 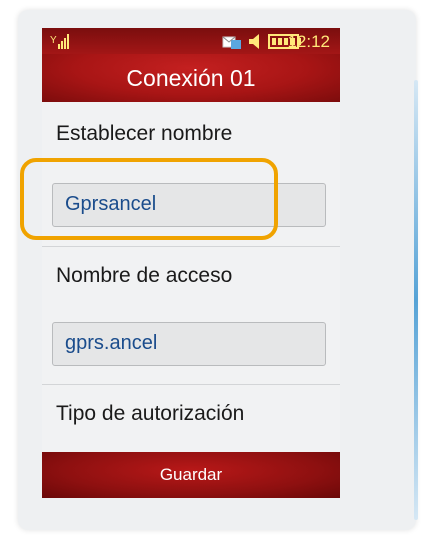 I want to click on title-bar: Conexión 01, so click(x=191, y=78).